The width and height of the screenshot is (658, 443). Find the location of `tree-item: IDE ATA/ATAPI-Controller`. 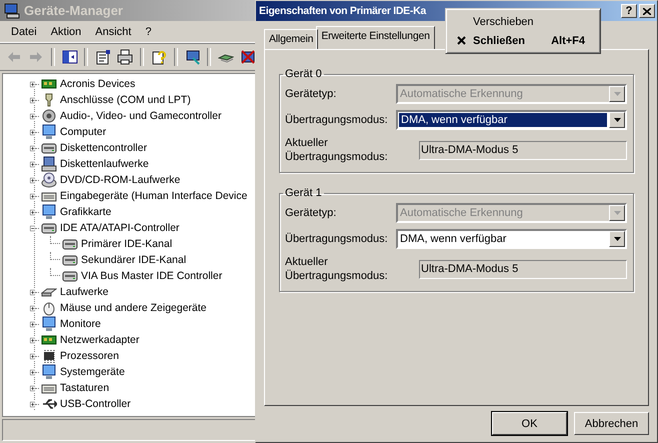

tree-item: IDE ATA/ATAPI-Controller is located at coordinates (120, 228).